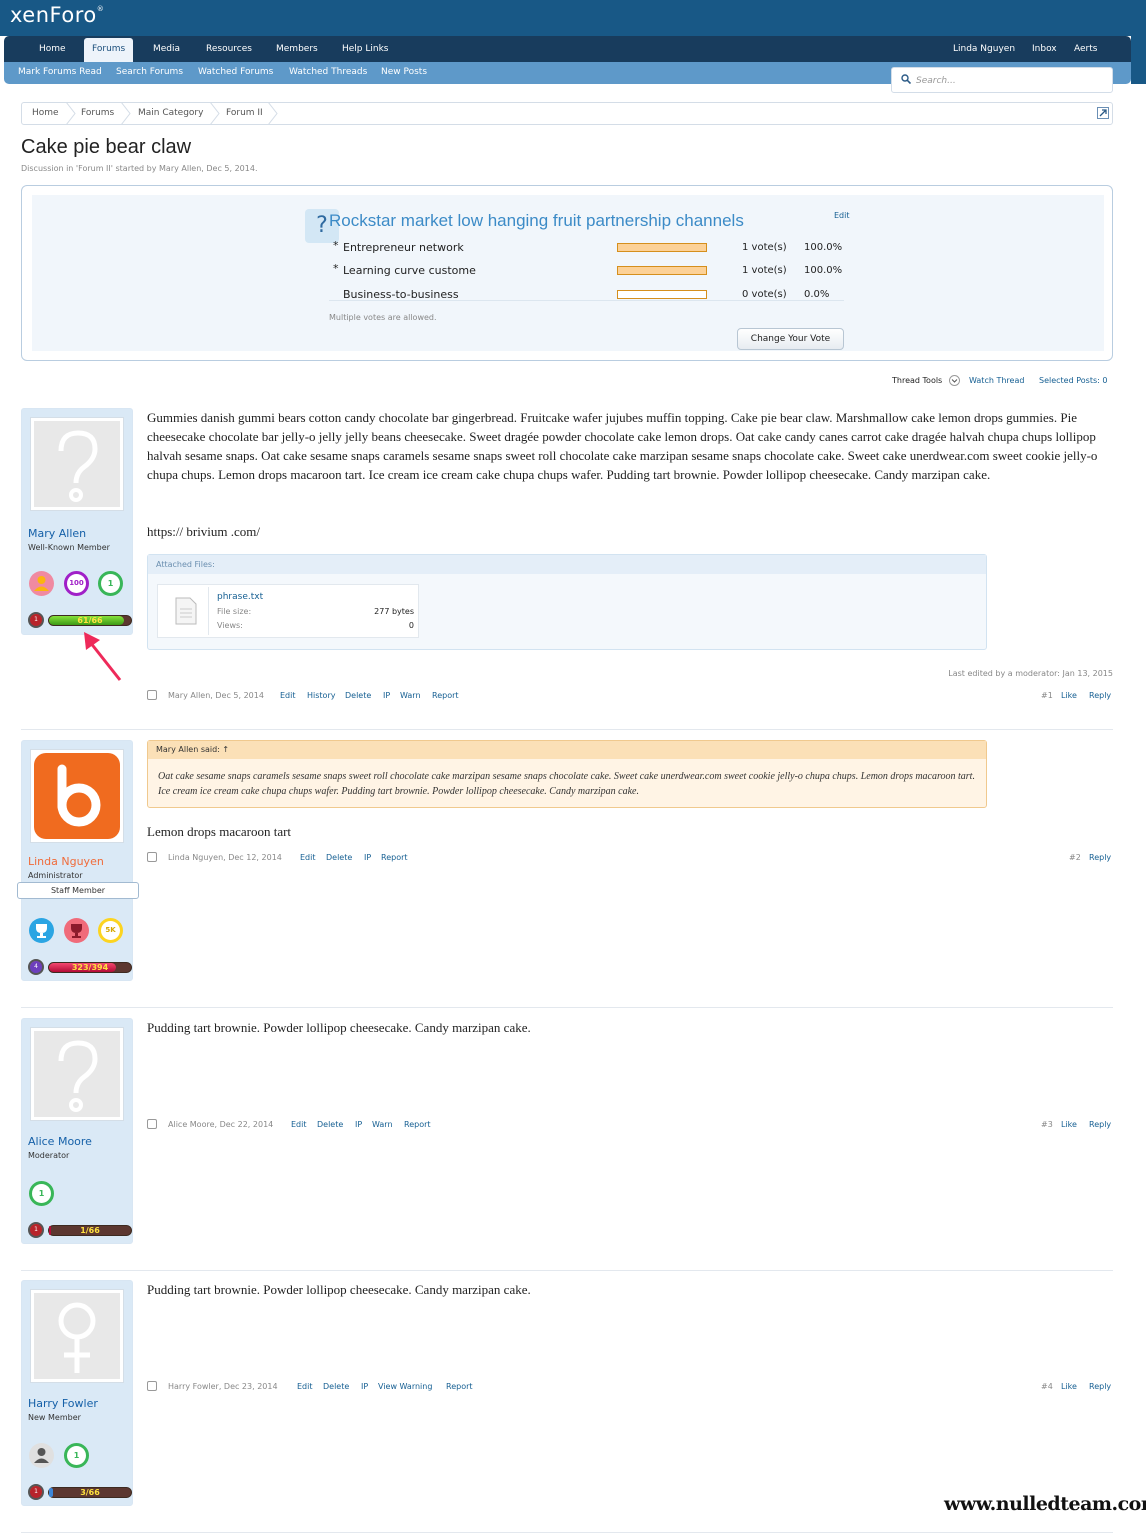 The height and width of the screenshot is (1536, 1146). What do you see at coordinates (321, 695) in the screenshot?
I see `history-link: History` at bounding box center [321, 695].